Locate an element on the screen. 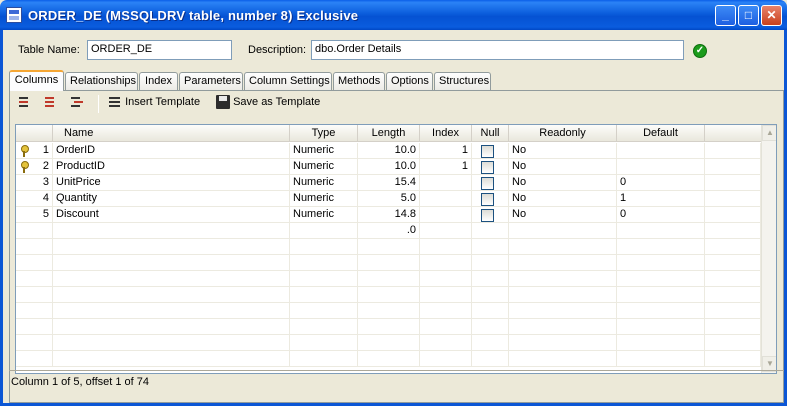 The height and width of the screenshot is (406, 787). delete-column-icon is located at coordinates (51, 102).